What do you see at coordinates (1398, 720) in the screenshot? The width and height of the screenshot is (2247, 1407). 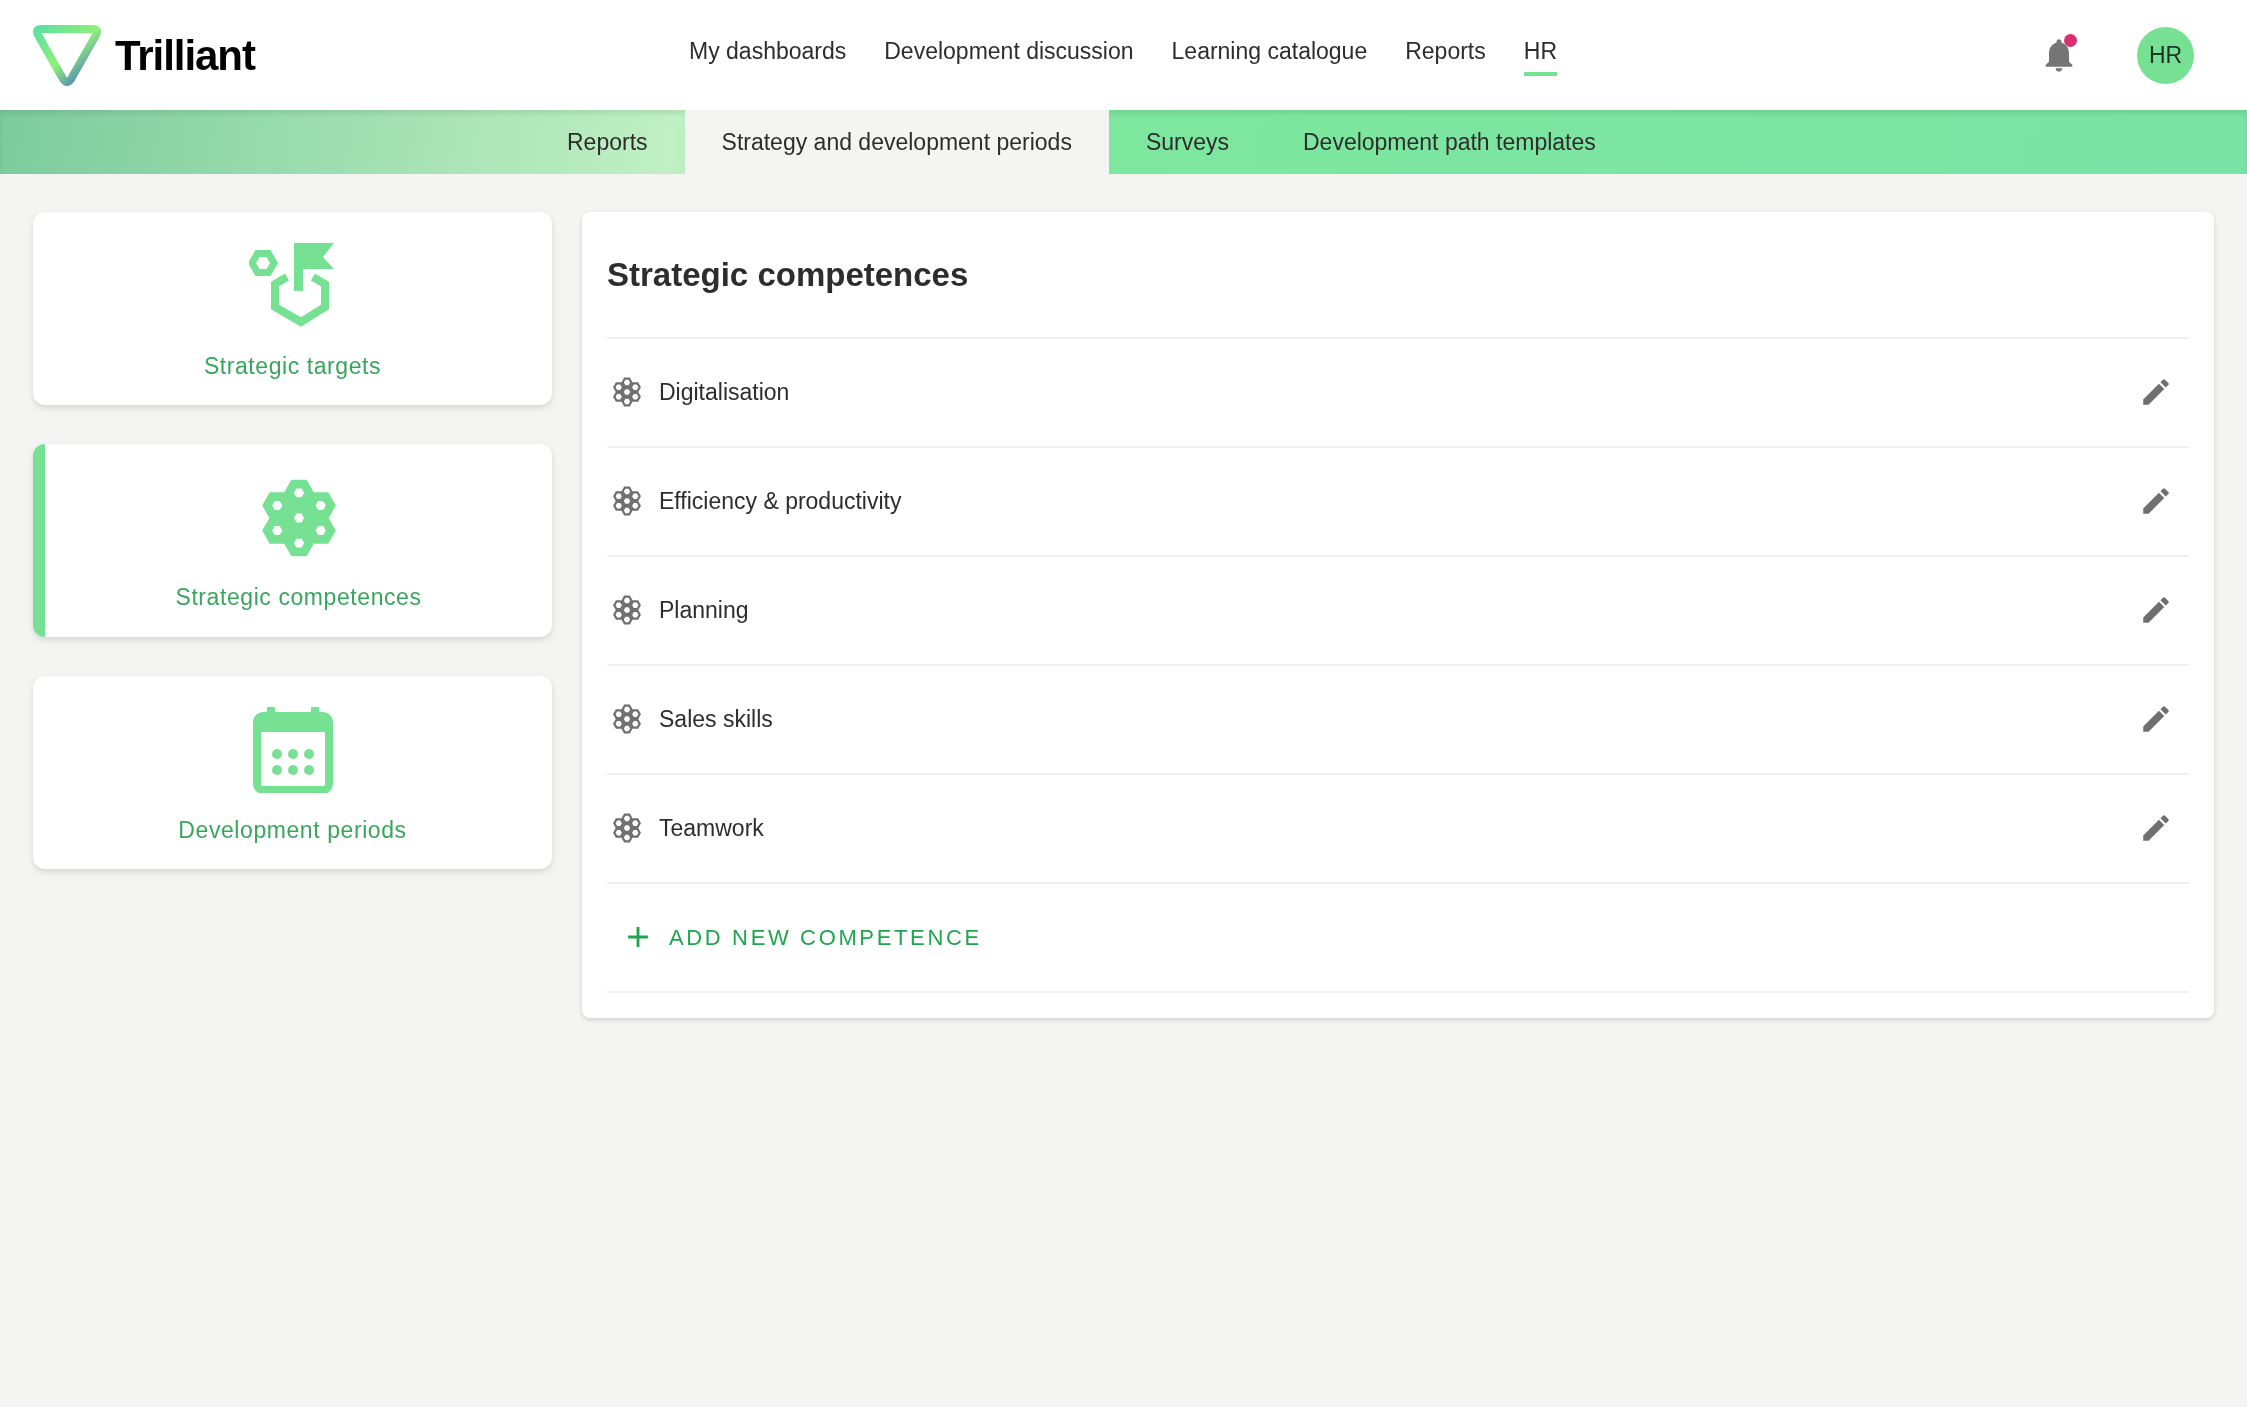 I see `competence-row: Sales skills` at bounding box center [1398, 720].